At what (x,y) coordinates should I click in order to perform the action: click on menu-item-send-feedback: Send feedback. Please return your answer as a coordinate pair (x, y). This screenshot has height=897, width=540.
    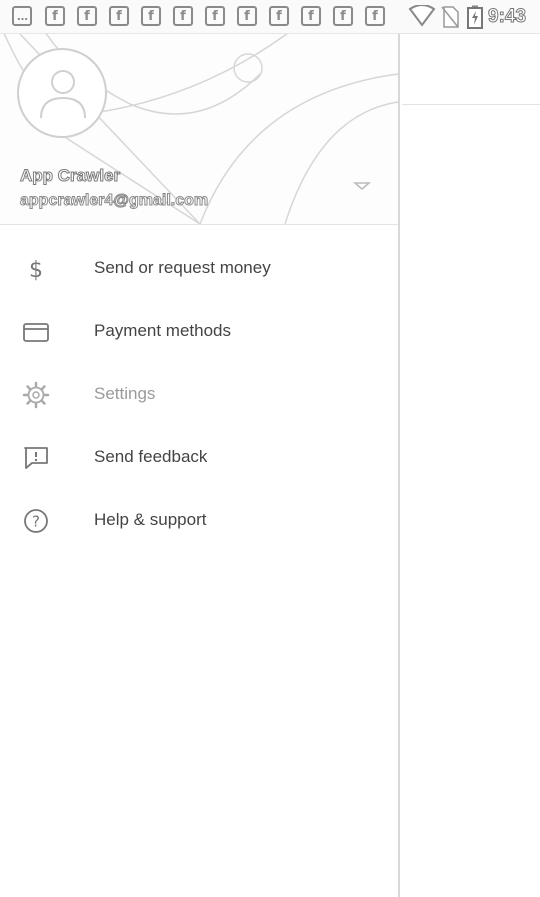
    Looking at the image, I should click on (199, 456).